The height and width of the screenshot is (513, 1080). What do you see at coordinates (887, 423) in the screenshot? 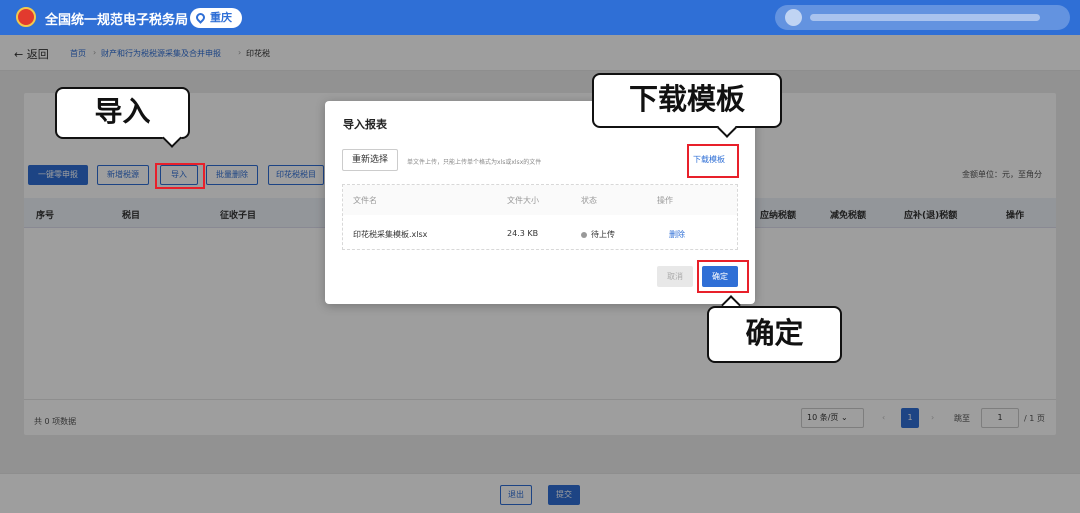
I see `prev-page-icon: ‹` at bounding box center [887, 423].